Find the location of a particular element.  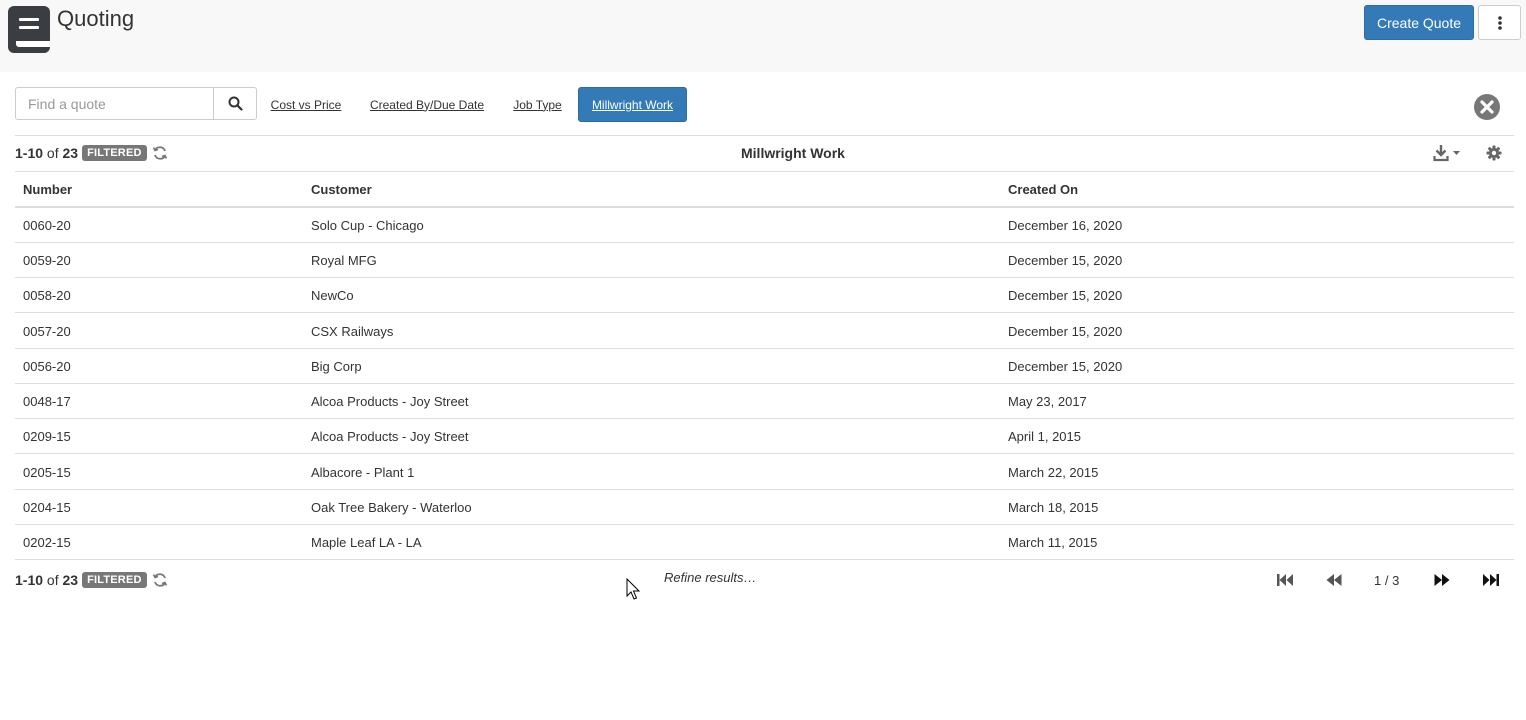

cell-created-on: March 11, 2015 is located at coordinates (1053, 542).